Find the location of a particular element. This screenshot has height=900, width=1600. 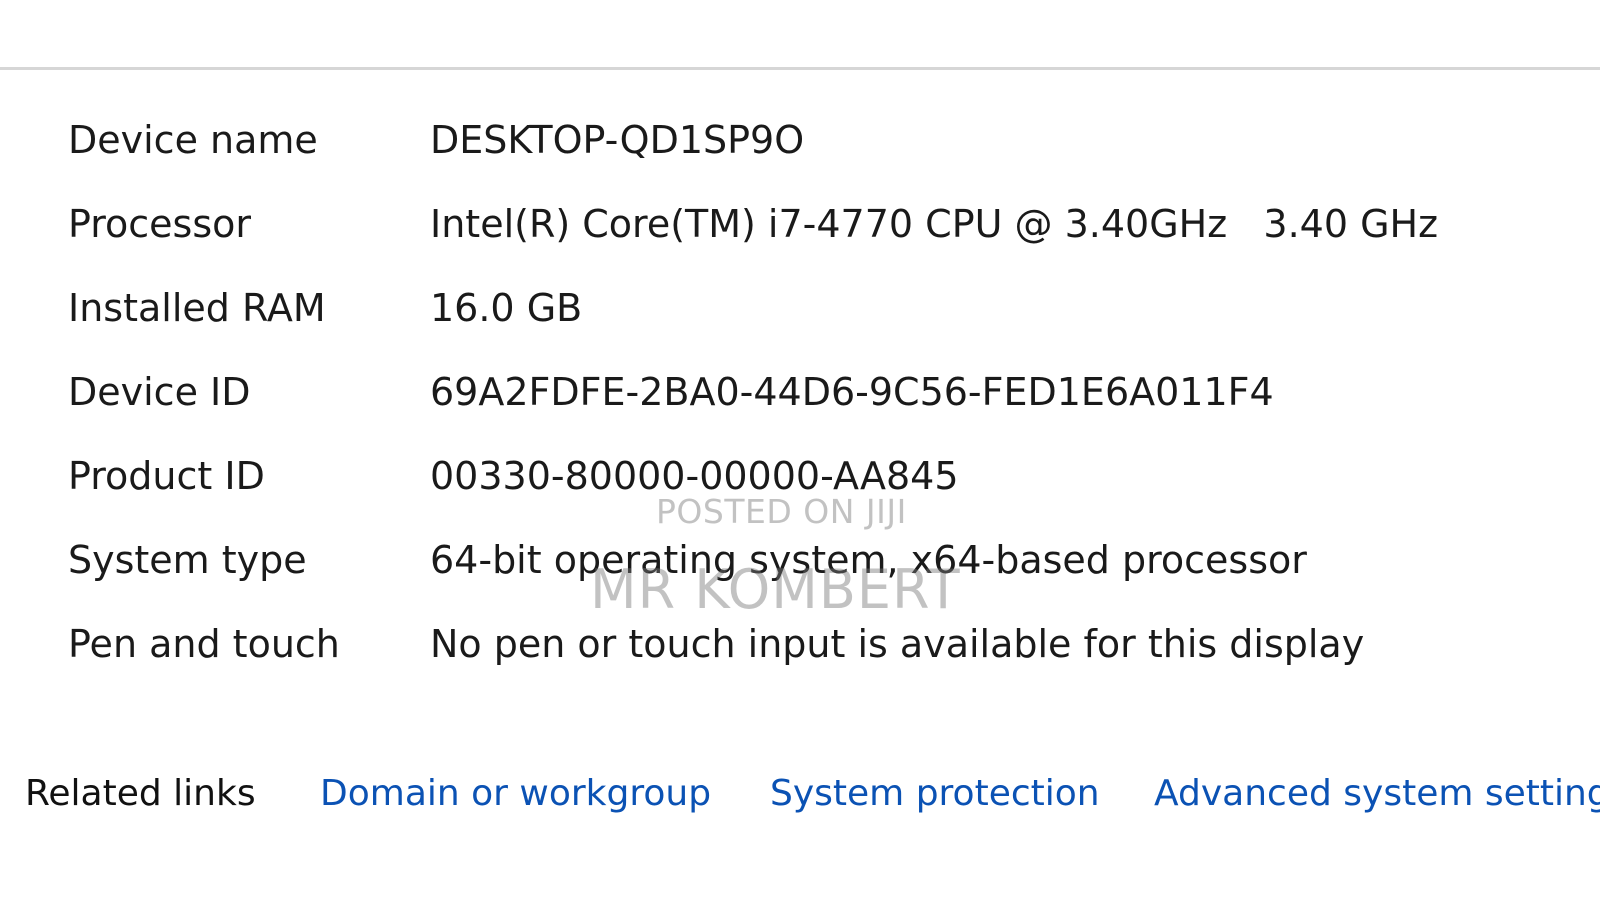

spec-label: Device name is located at coordinates (193, 140).